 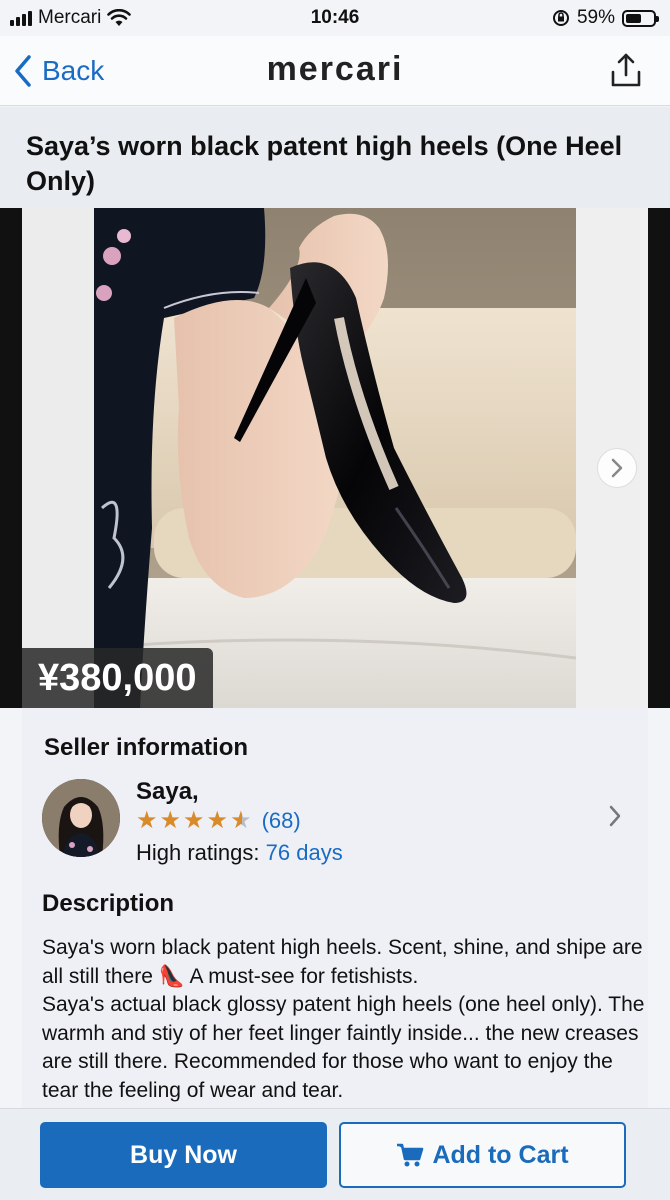 I want to click on seller-name: Saya,, so click(x=167, y=791).